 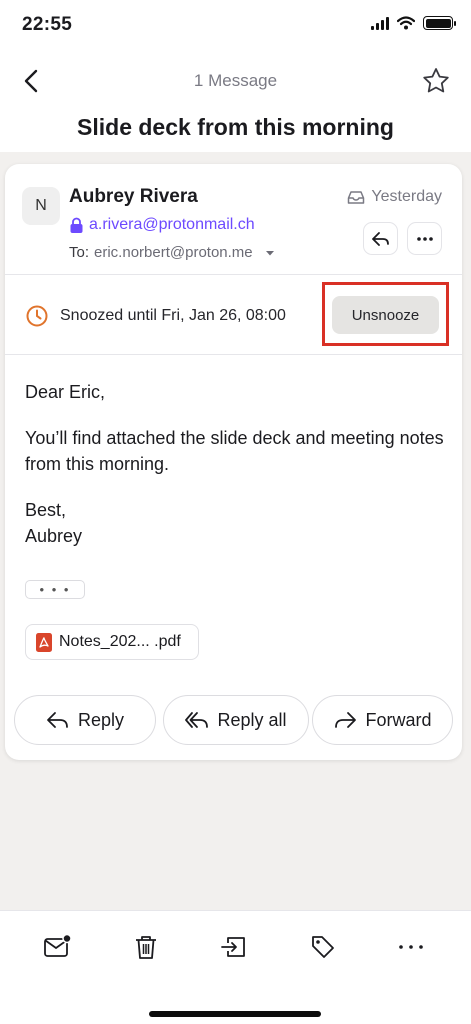 I want to click on reply-all-icon, so click(x=197, y=720).